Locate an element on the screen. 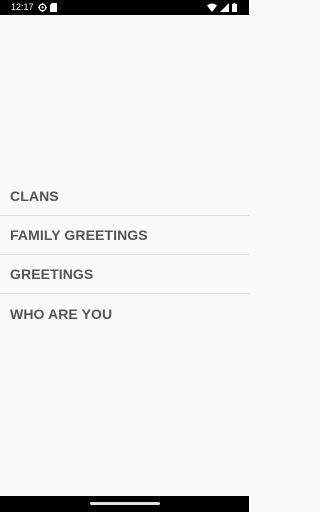 Image resolution: width=320 pixels, height=512 pixels. menu-item-family-greetings: FAMILY GREETINGS is located at coordinates (124, 235).